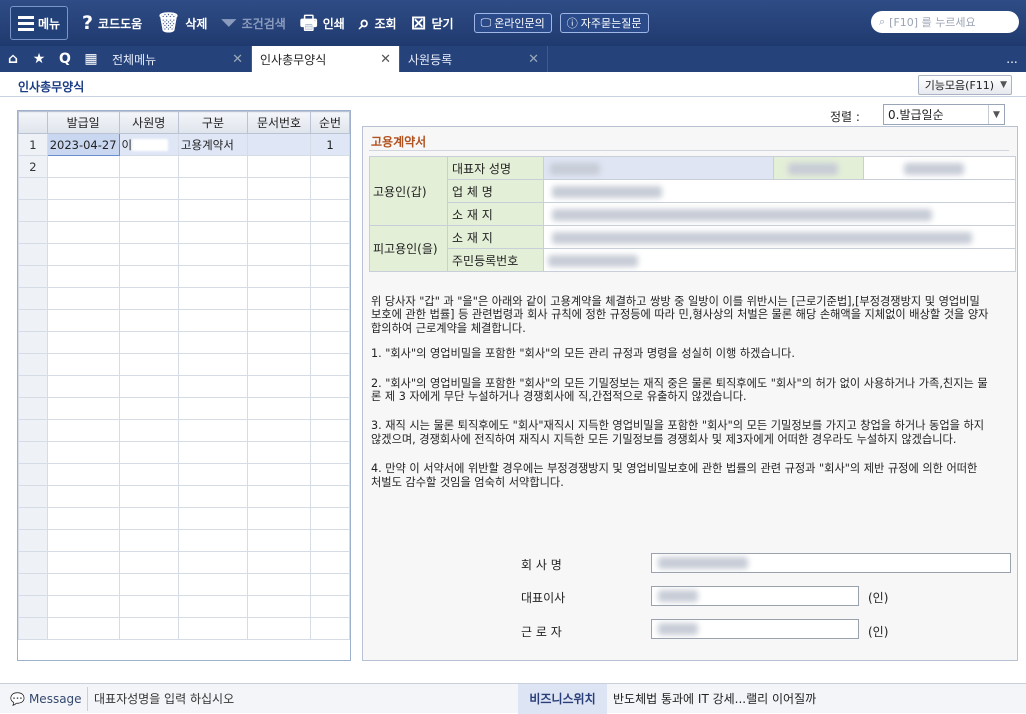 The height and width of the screenshot is (714, 1026). Describe the element at coordinates (181, 23) in the screenshot. I see `delete-button: 🗑 삭제` at that location.